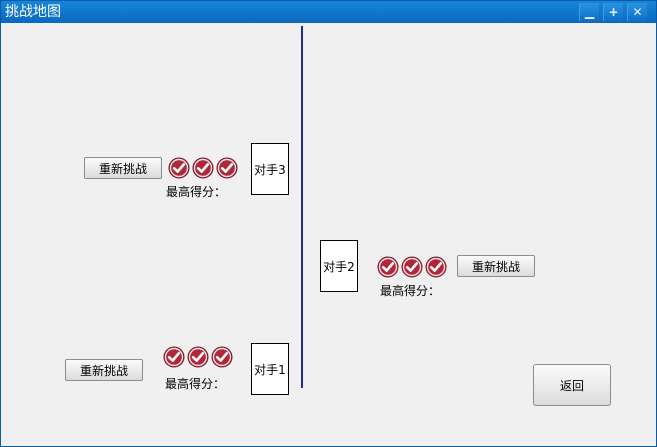 This screenshot has width=657, height=447. Describe the element at coordinates (572, 385) in the screenshot. I see `back-button: 返回` at that location.